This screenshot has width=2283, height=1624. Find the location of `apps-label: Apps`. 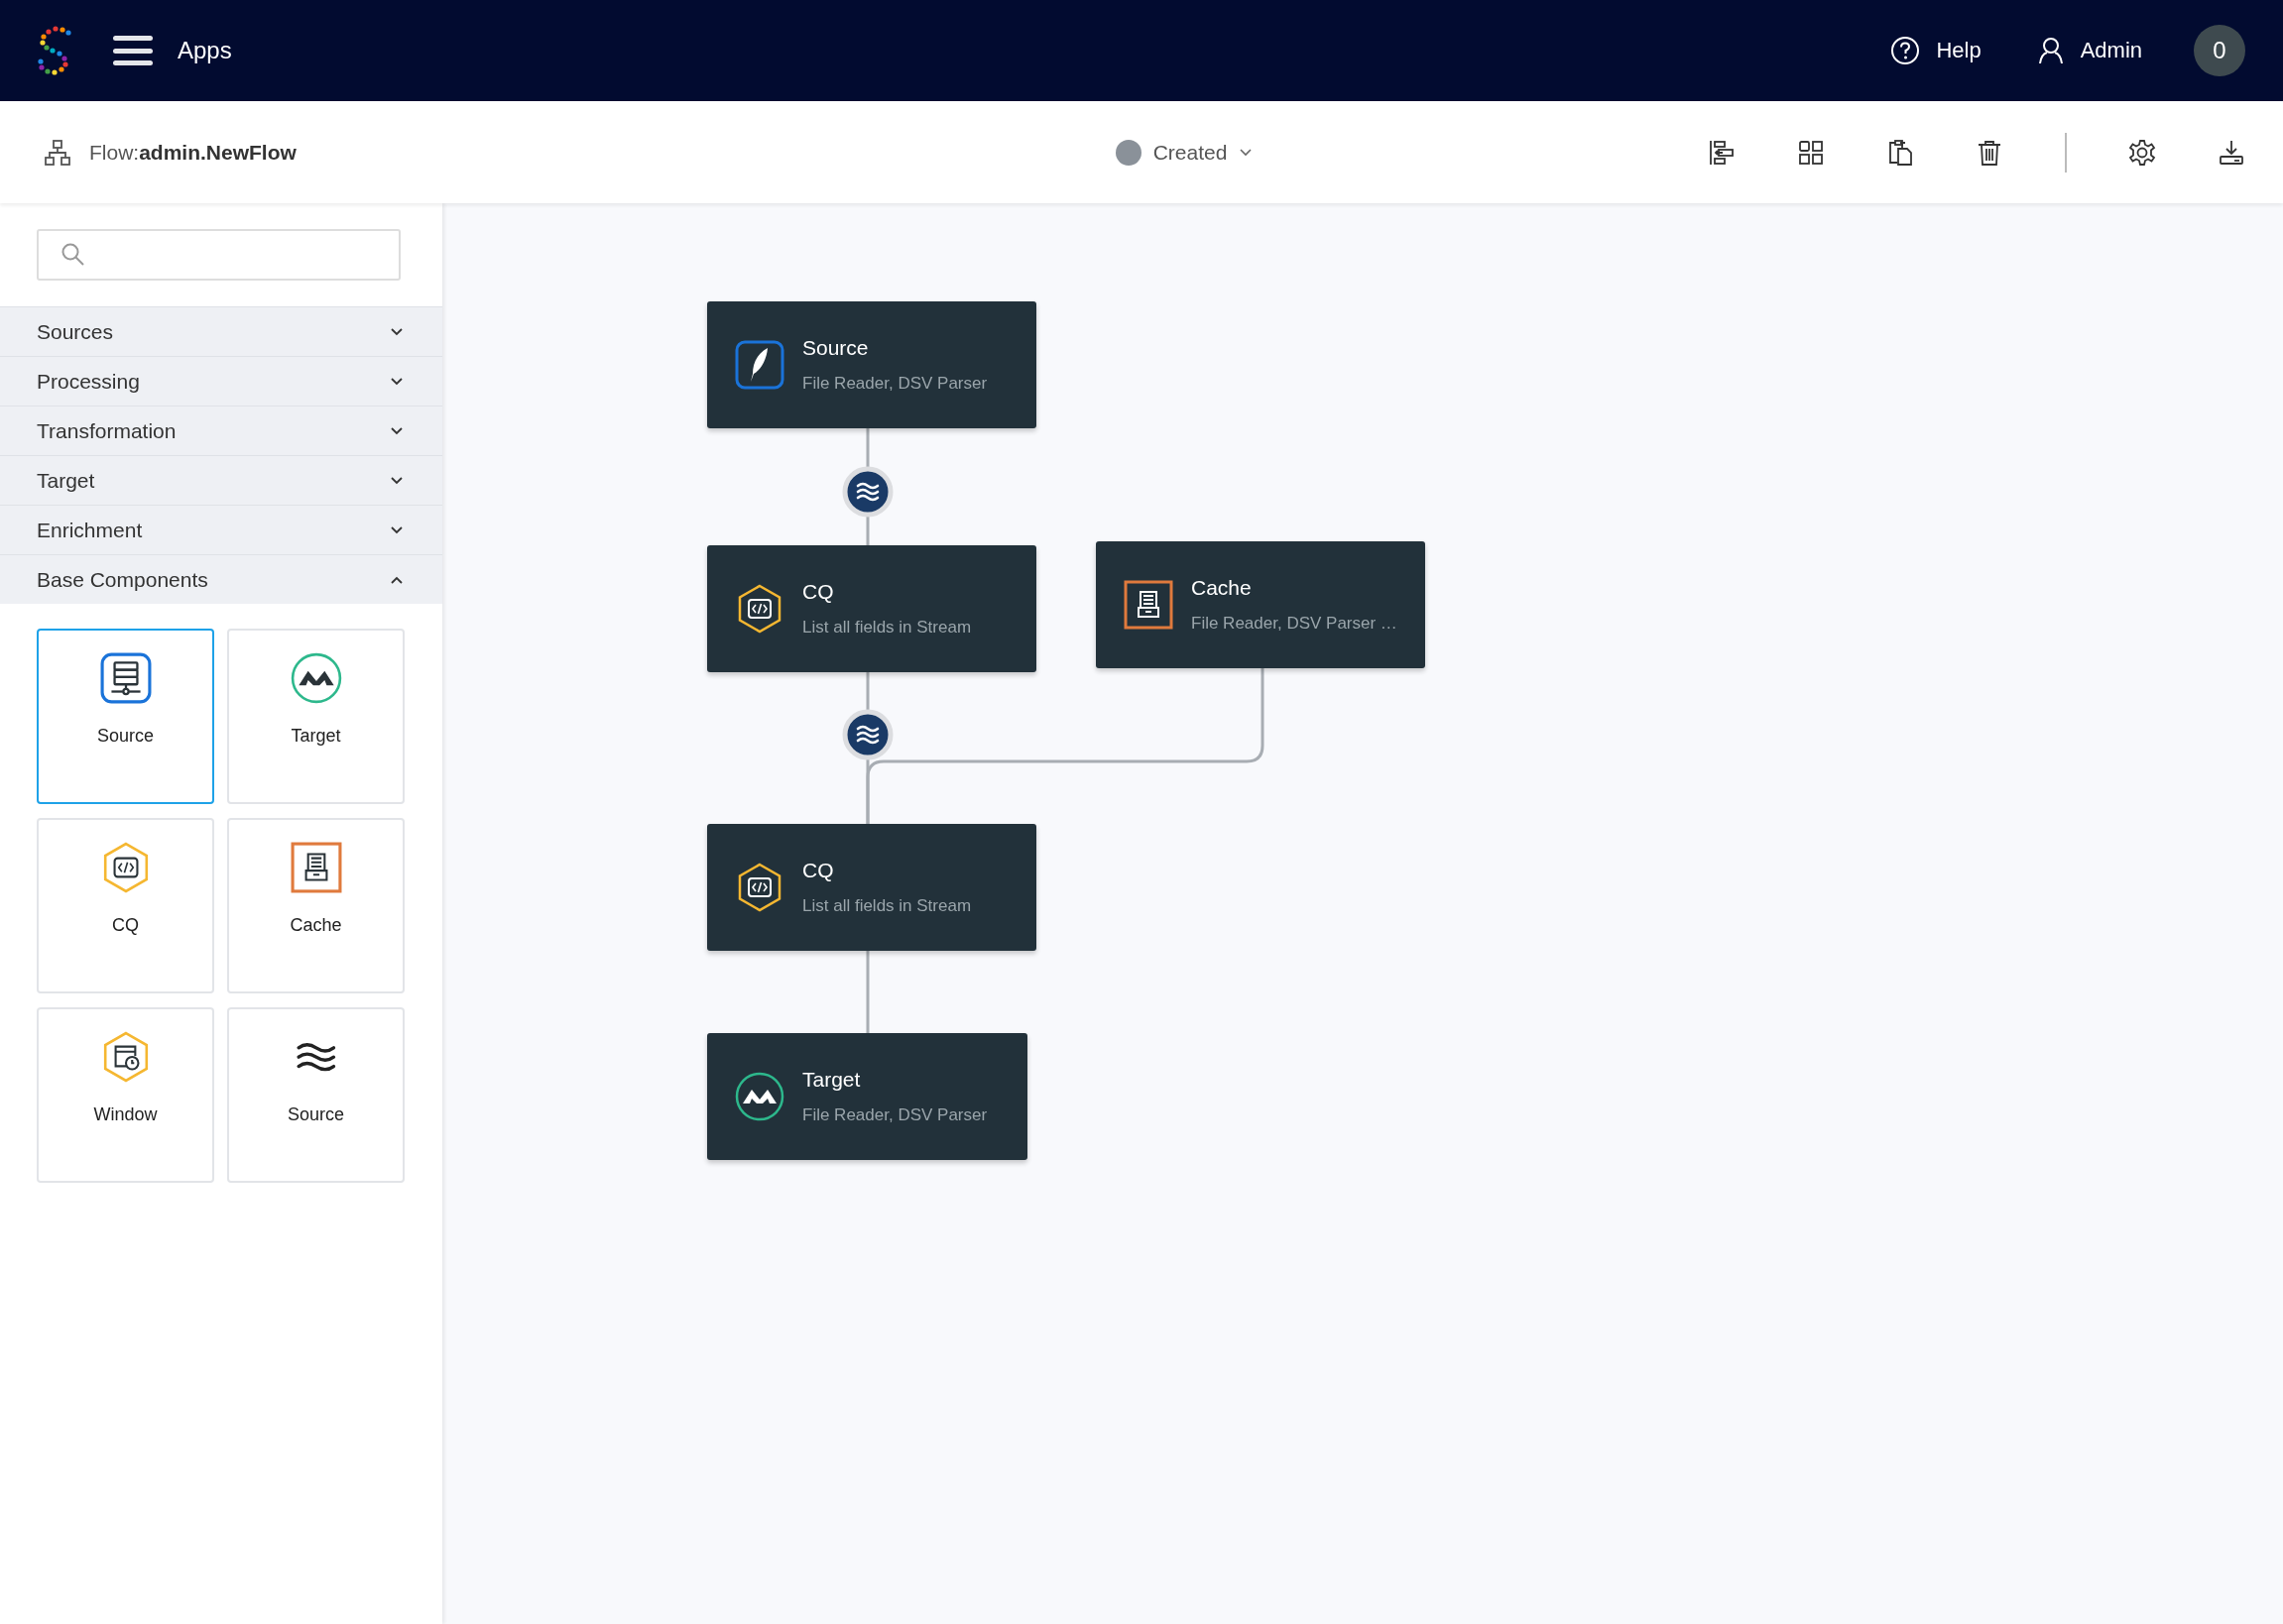

apps-label: Apps is located at coordinates (205, 50).